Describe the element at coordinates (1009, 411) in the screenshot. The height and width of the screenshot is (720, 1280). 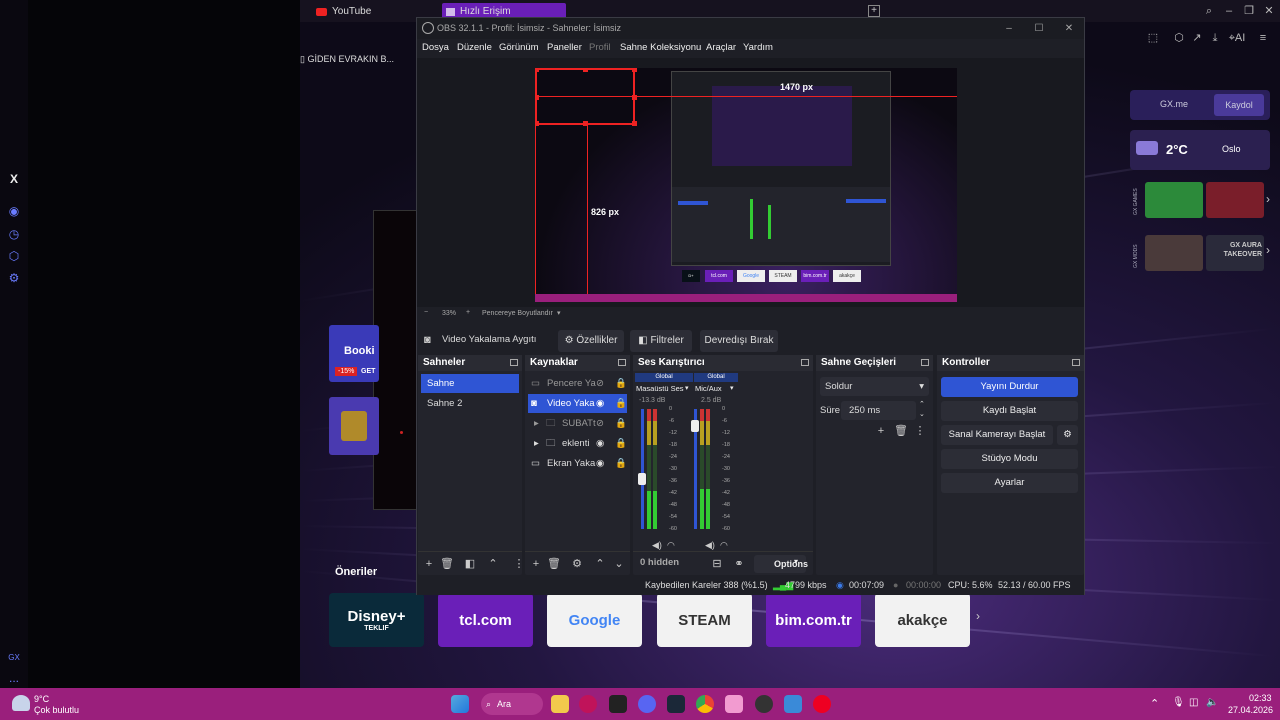
I see `start-recording-button: Kaydı Başlat` at that location.